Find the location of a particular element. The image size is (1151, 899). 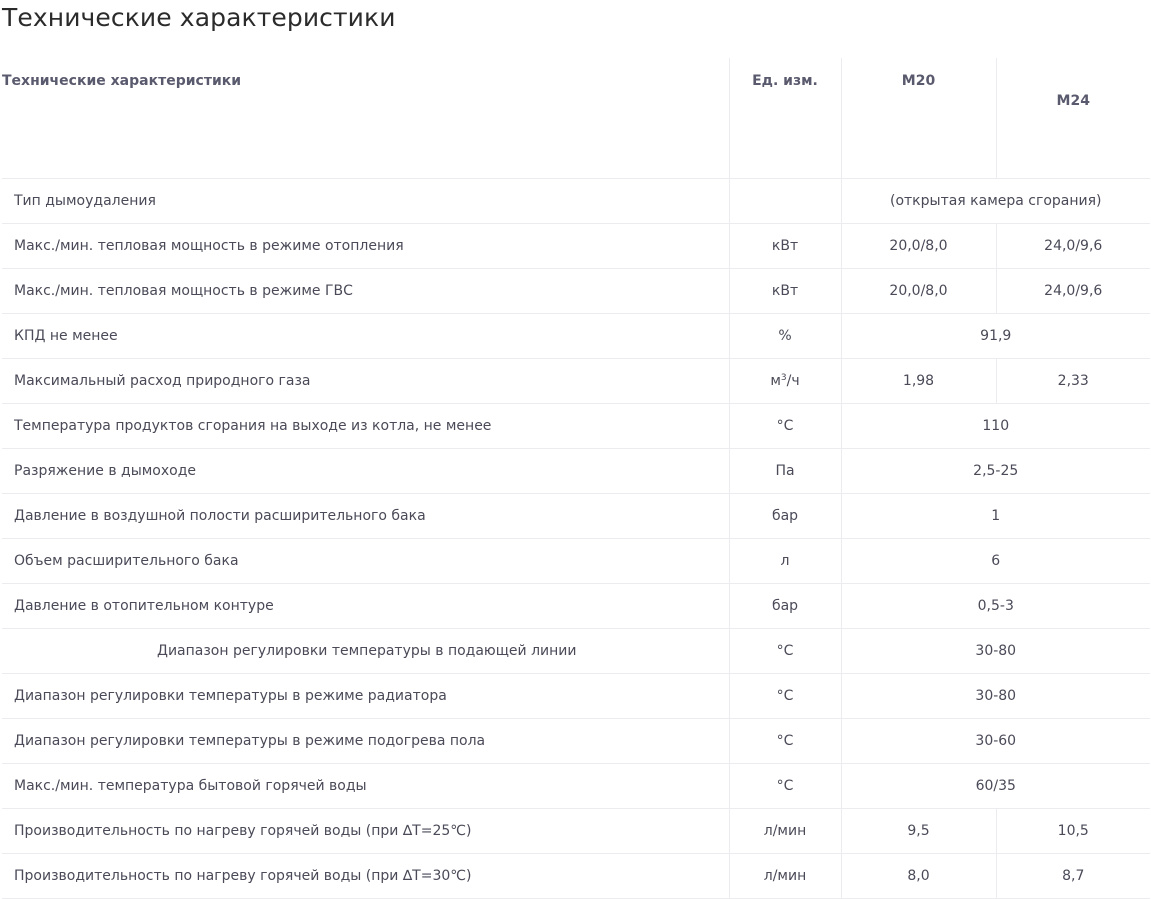

row-unit is located at coordinates (785, 201).